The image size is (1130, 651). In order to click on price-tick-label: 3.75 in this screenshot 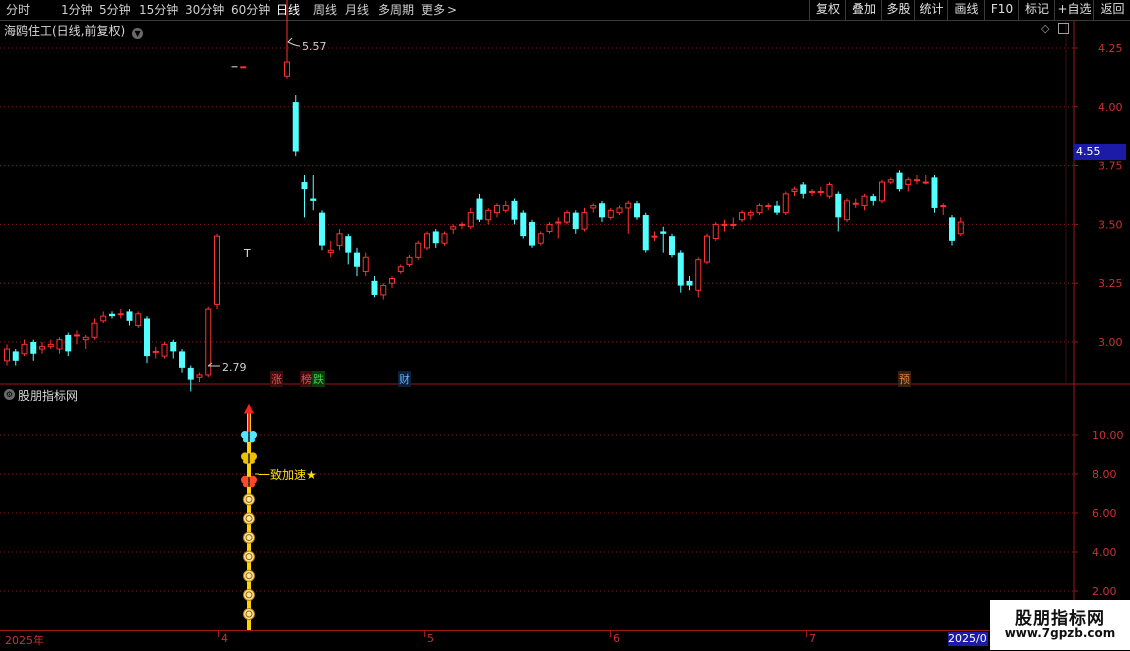, I will do `click(1110, 166)`.